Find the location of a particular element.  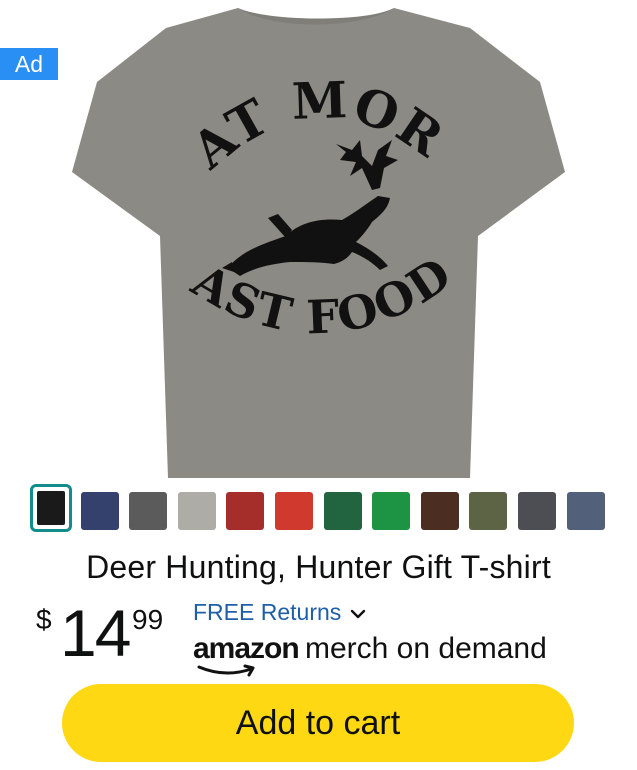

color-swatch-kelly-green-dark is located at coordinates (342, 511).